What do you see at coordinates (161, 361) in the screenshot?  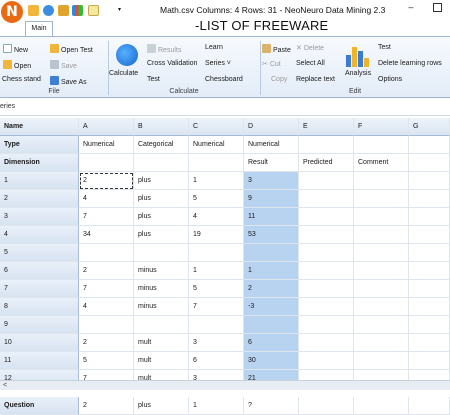 I see `table-cell: mult` at bounding box center [161, 361].